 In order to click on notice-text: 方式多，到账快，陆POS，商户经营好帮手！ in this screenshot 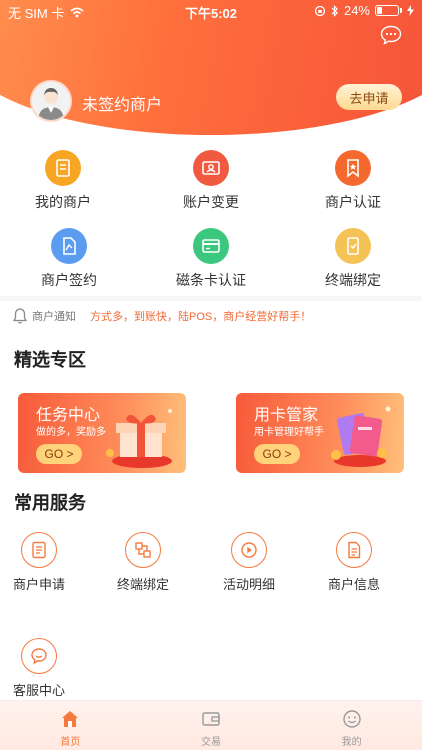, I will do `click(201, 316)`.